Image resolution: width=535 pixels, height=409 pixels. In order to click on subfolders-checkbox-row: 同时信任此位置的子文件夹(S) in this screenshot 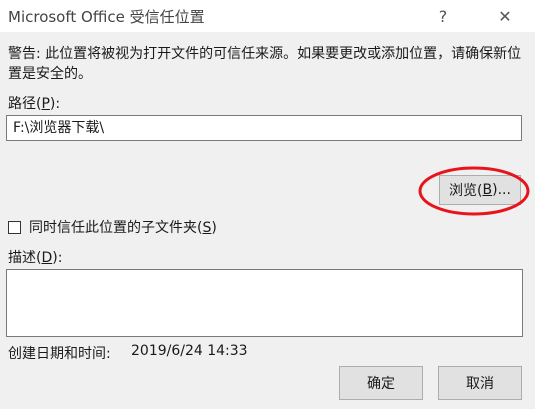, I will do `click(112, 227)`.